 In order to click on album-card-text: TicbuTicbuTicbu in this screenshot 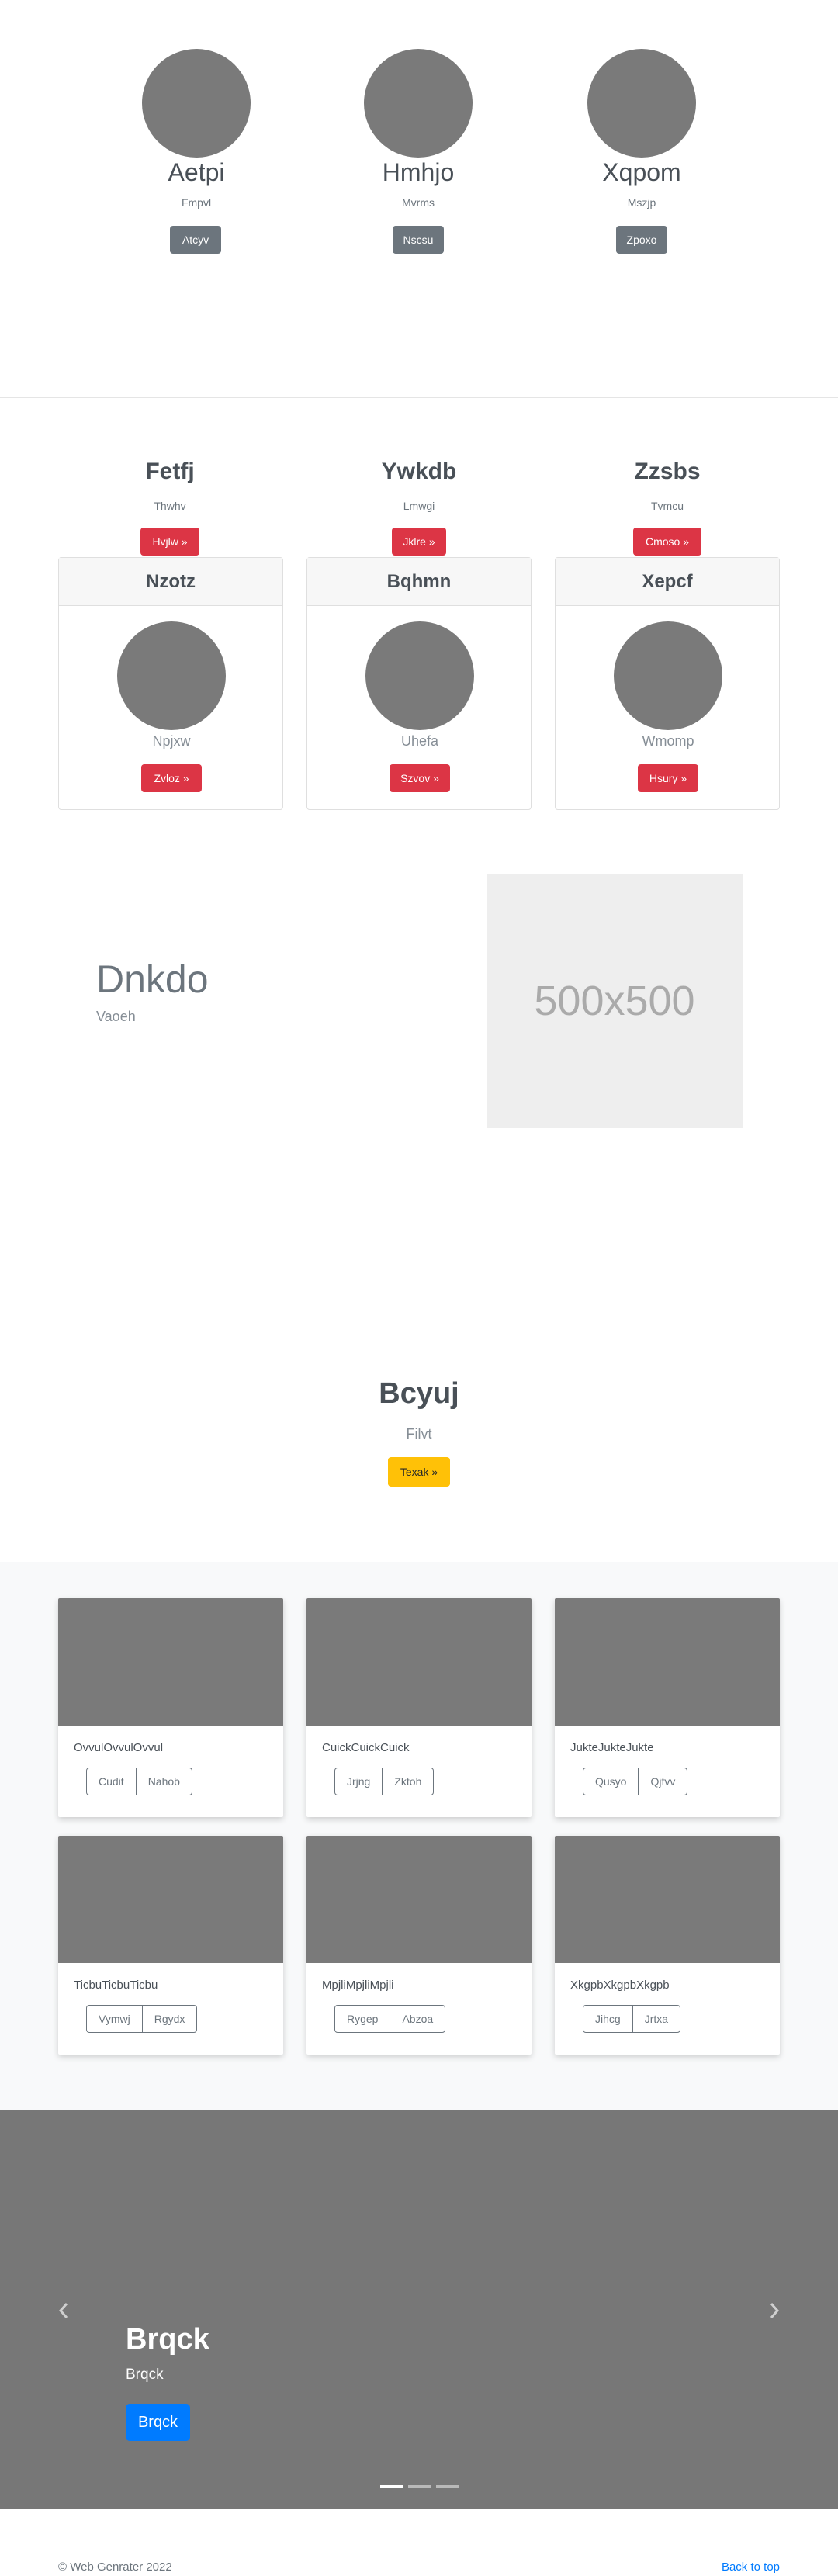, I will do `click(116, 1985)`.